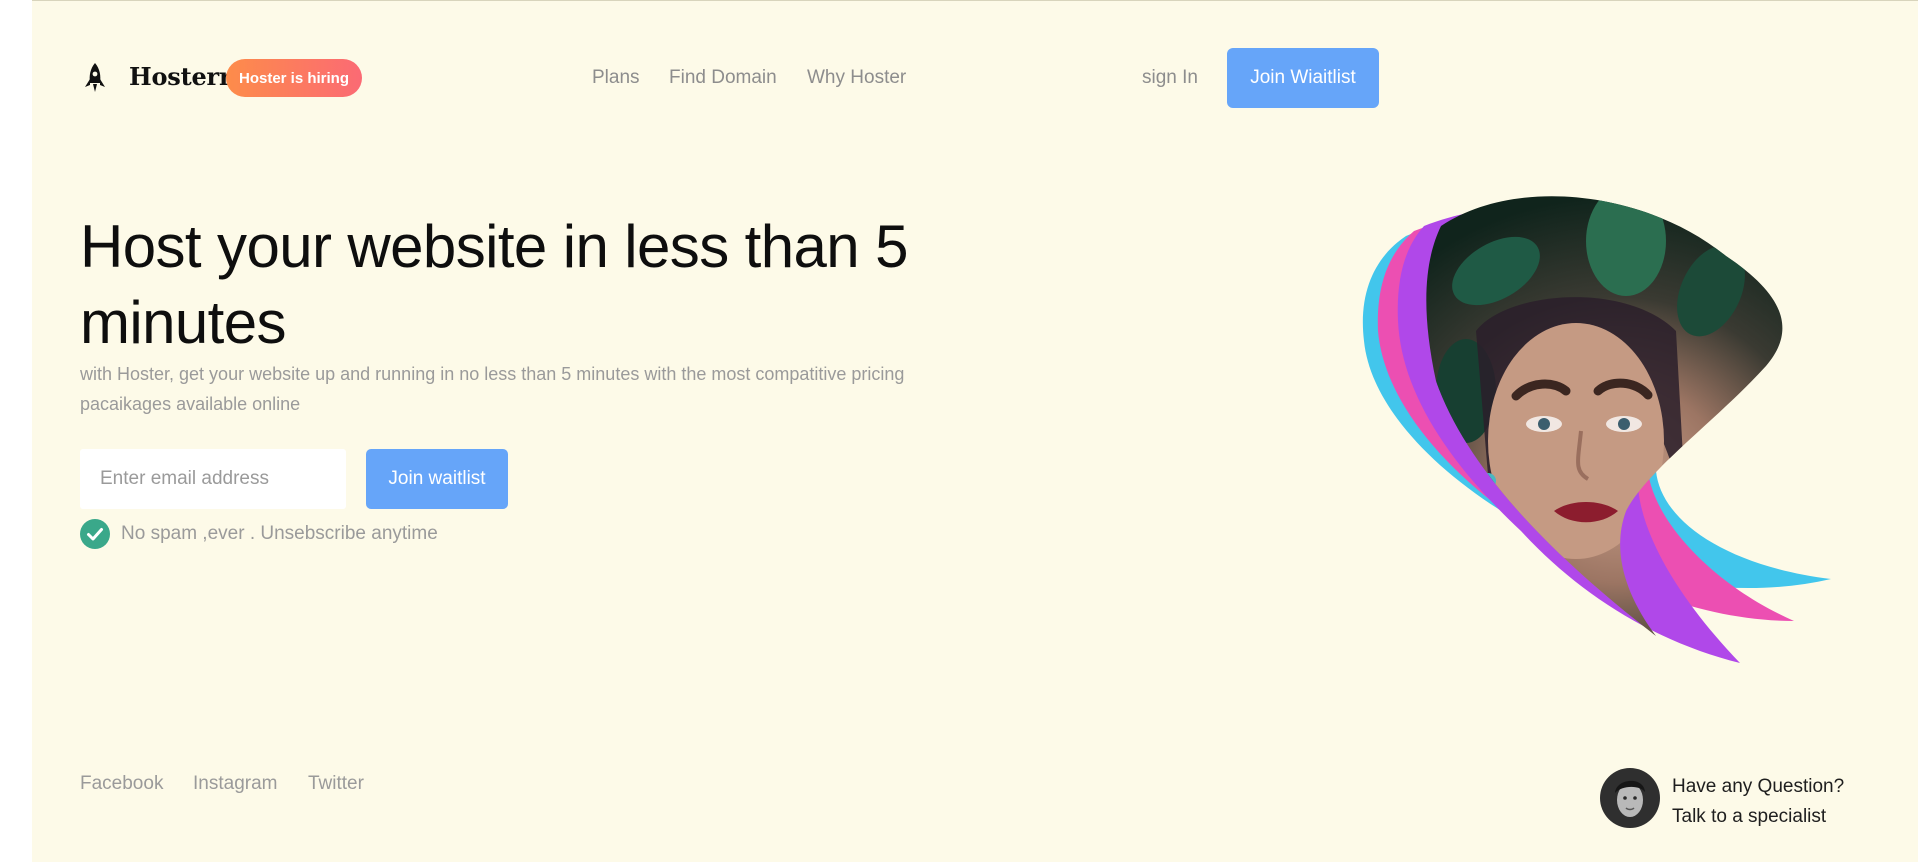 Image resolution: width=1918 pixels, height=862 pixels. What do you see at coordinates (437, 479) in the screenshot?
I see `join-waitlist-button: Join waitlist` at bounding box center [437, 479].